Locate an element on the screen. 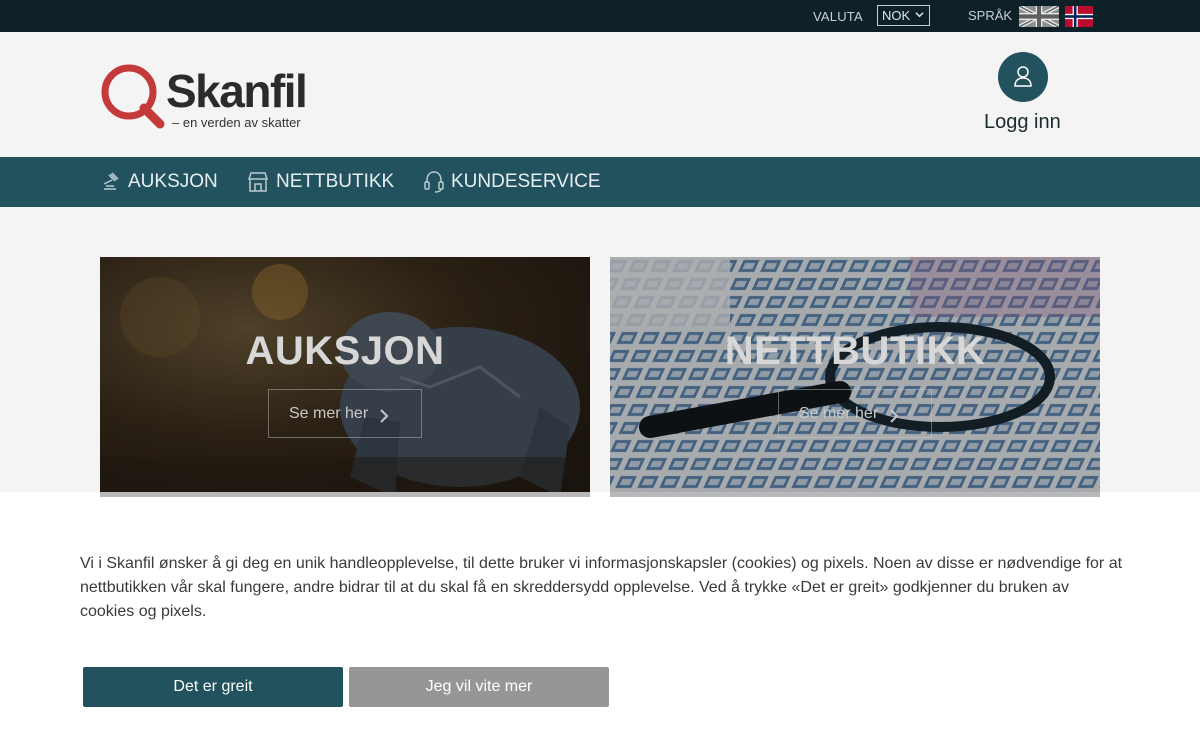 This screenshot has width=1200, height=740. card-button-nettbutikk: Se mer her is located at coordinates (855, 413).